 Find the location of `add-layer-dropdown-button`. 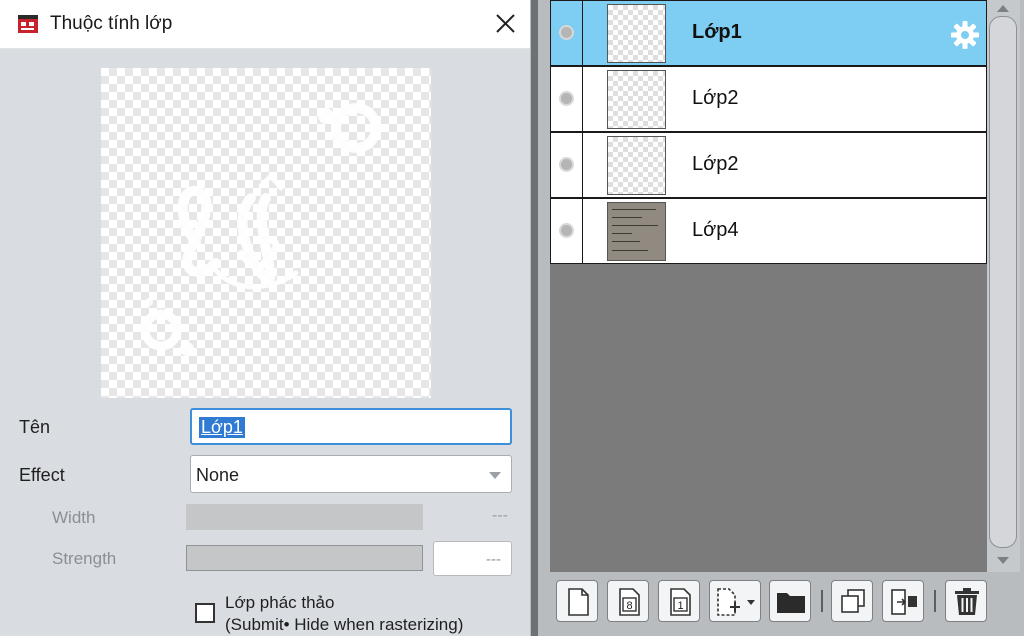

add-layer-dropdown-button is located at coordinates (735, 601).